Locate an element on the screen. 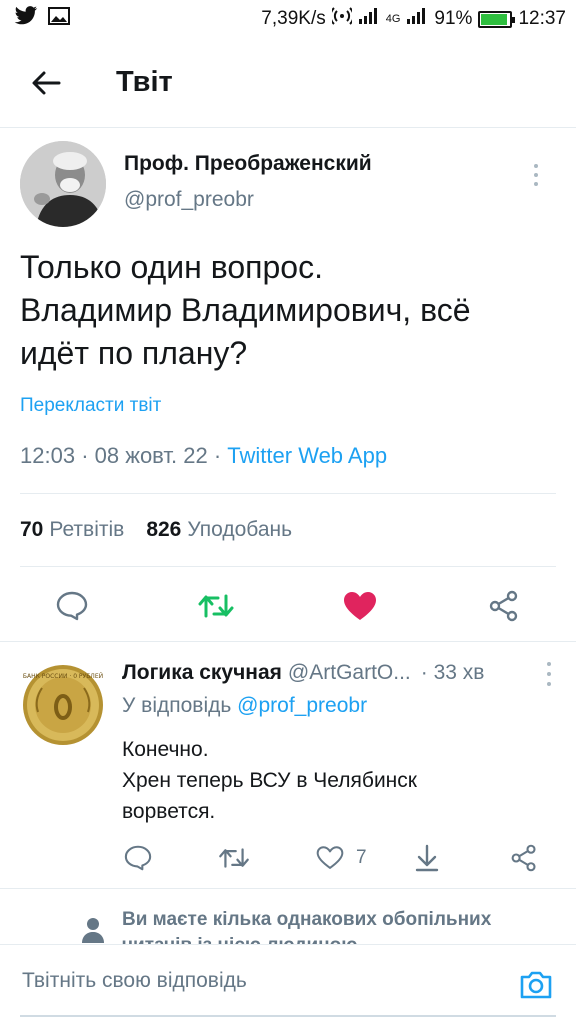 This screenshot has width=576, height=1024. likes-stat: 826 Уподобань is located at coordinates (219, 530).